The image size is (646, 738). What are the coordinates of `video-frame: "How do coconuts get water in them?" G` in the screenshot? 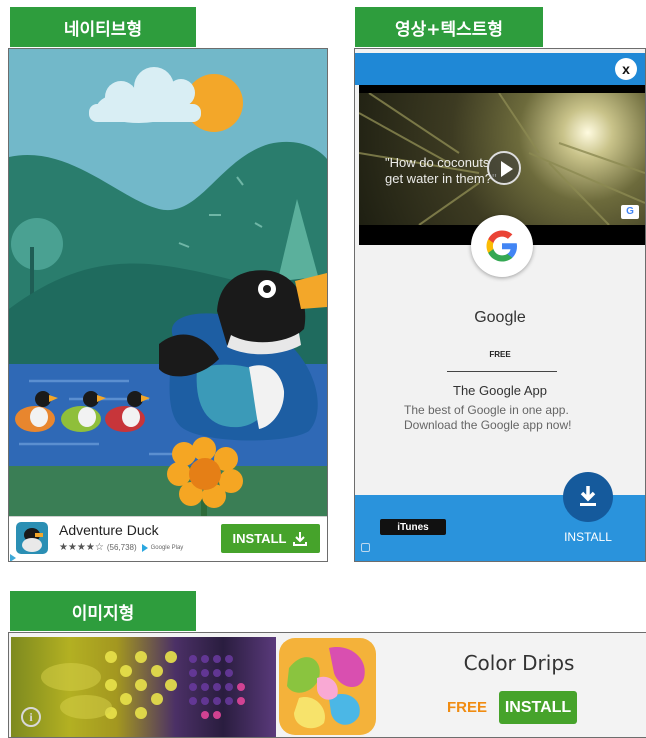 It's located at (502, 159).